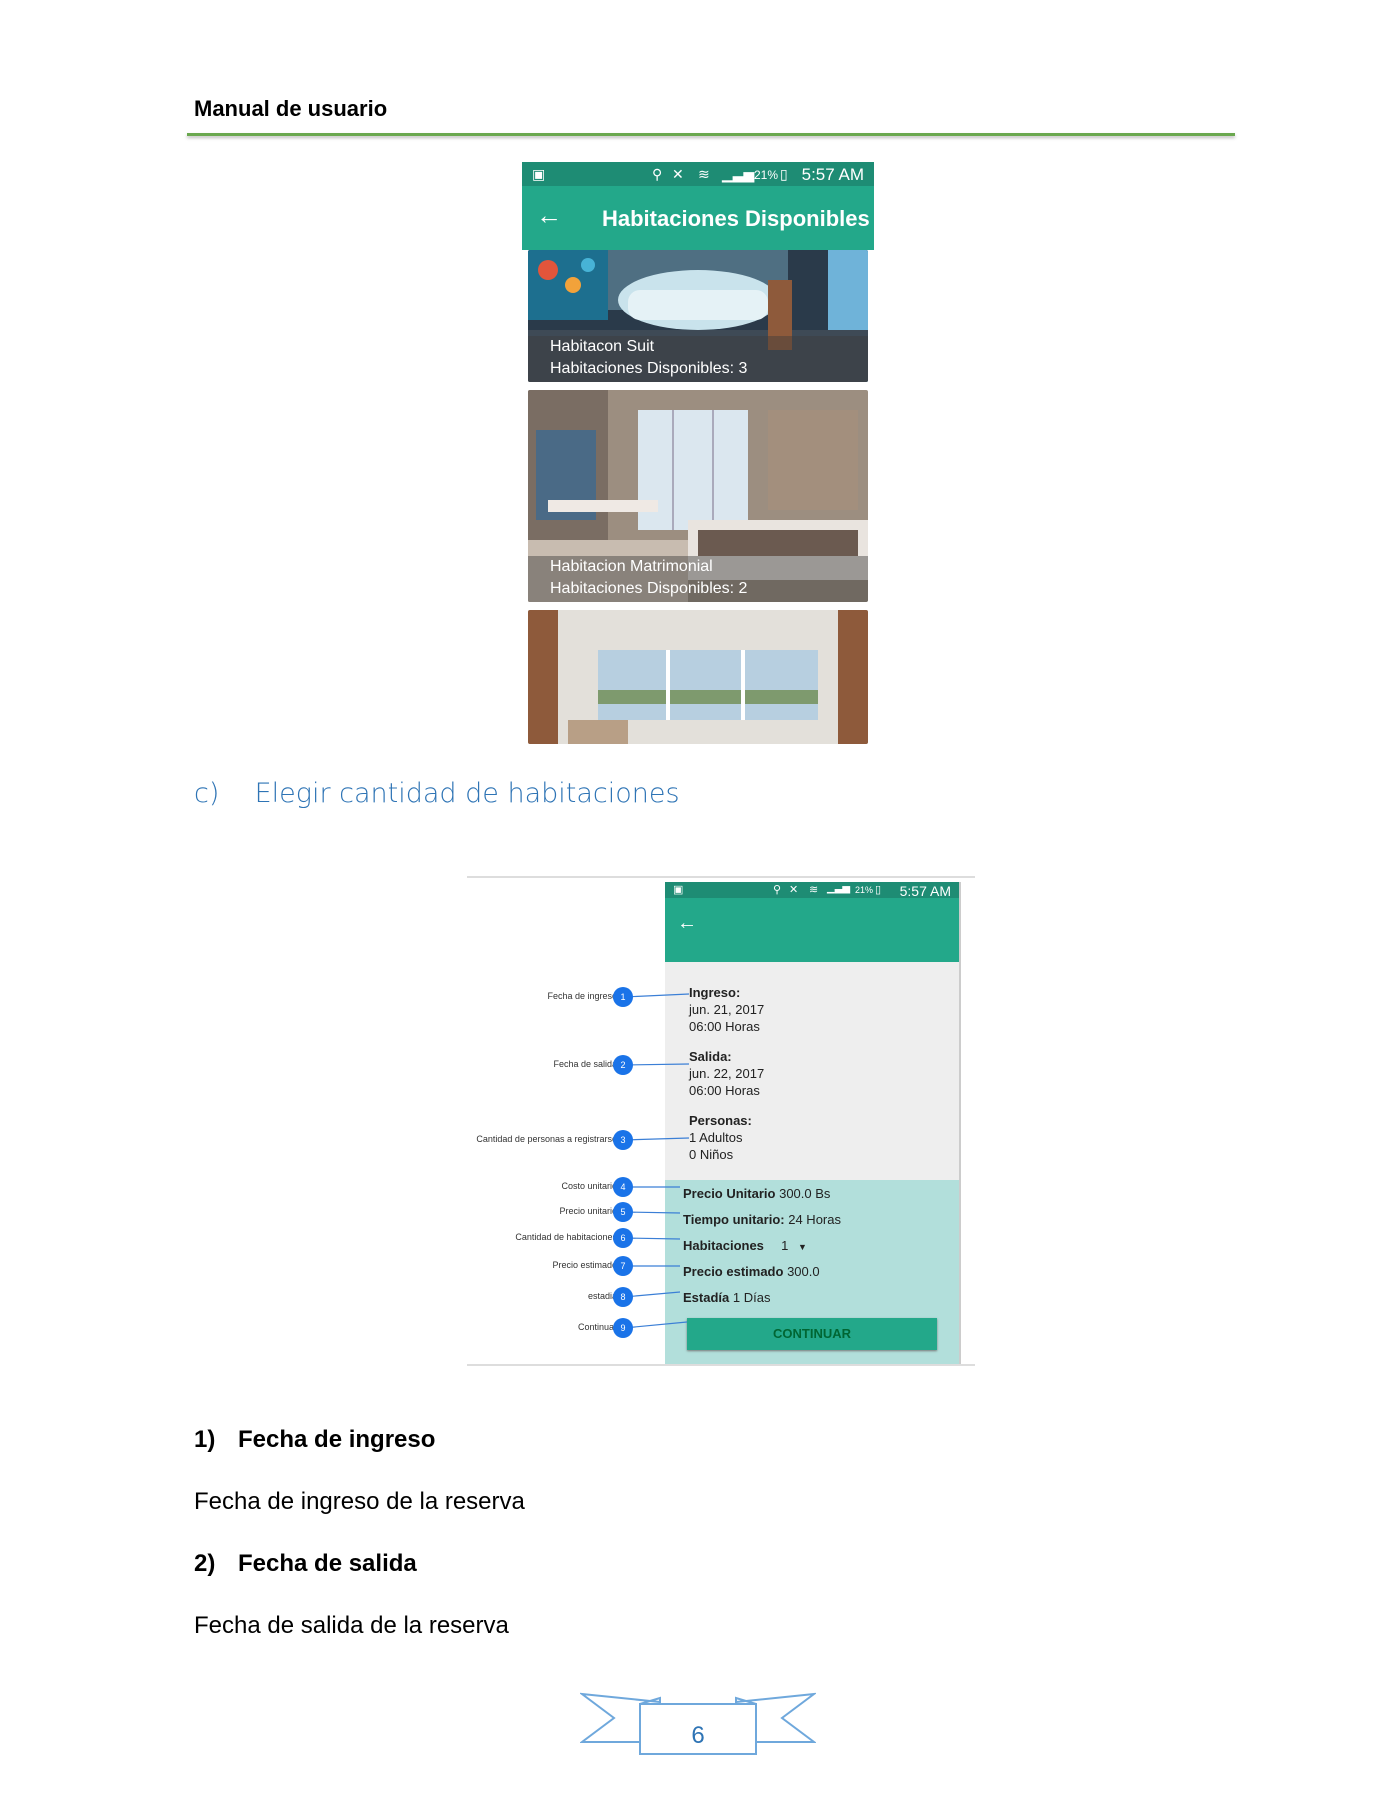 This screenshot has height=1800, width=1390. Describe the element at coordinates (784, 174) in the screenshot. I see `battery-icon: ▯` at that location.